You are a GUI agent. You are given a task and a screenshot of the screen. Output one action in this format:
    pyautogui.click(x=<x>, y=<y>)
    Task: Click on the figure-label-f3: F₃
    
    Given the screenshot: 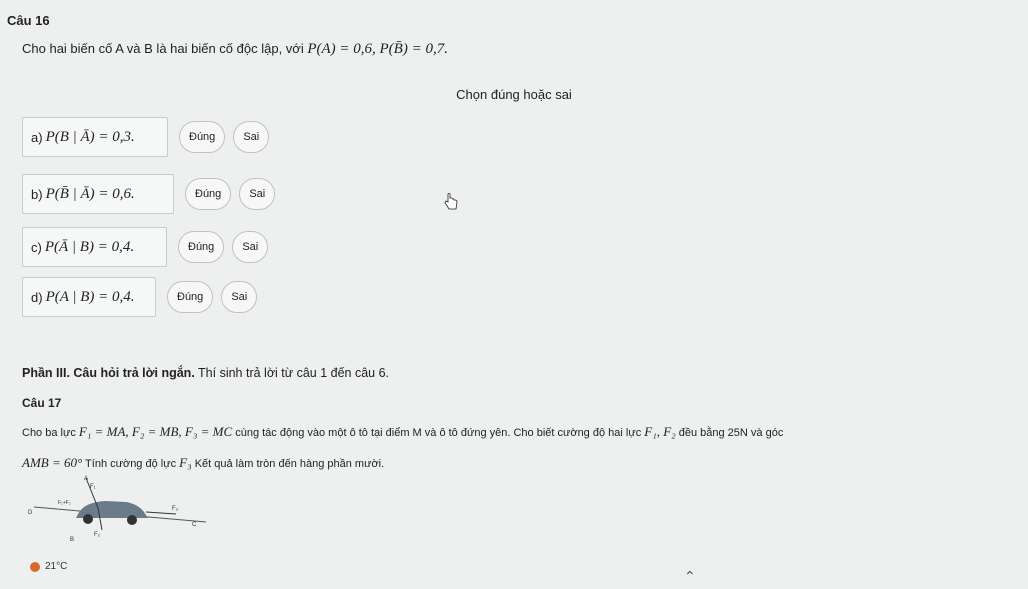 What is the action you would take?
    pyautogui.click(x=175, y=509)
    